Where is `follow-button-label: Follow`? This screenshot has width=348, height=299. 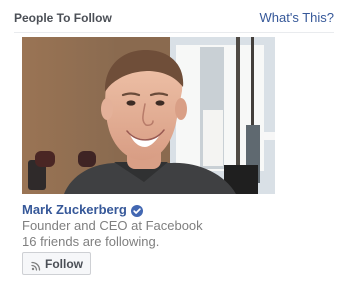
follow-button-label: Follow is located at coordinates (64, 263).